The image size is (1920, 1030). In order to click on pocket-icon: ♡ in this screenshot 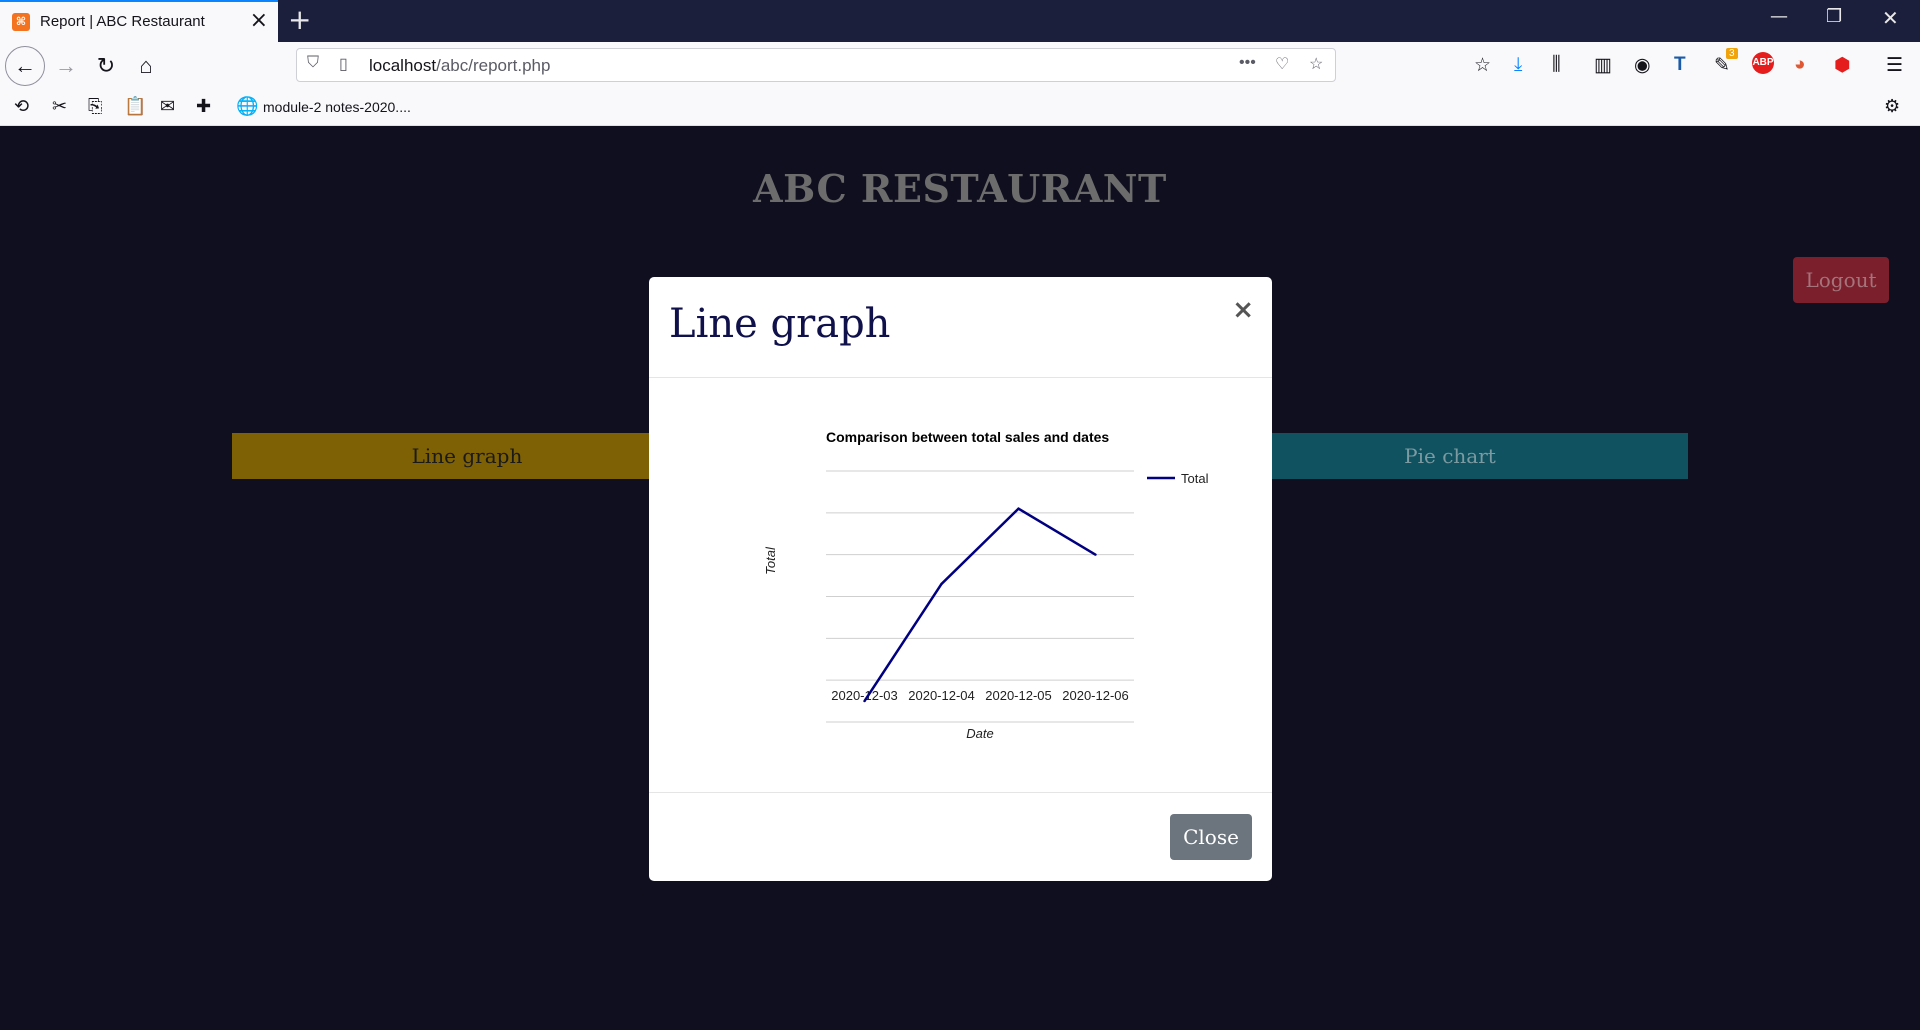, I will do `click(1282, 64)`.